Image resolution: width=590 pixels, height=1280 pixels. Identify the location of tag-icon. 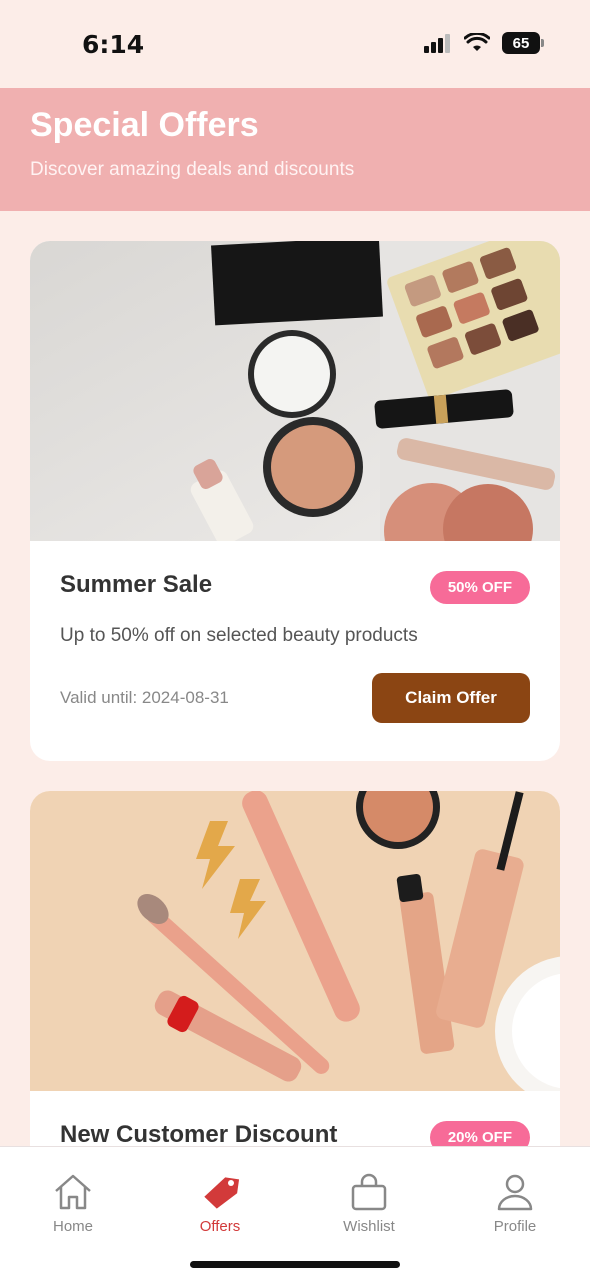
(222, 1193).